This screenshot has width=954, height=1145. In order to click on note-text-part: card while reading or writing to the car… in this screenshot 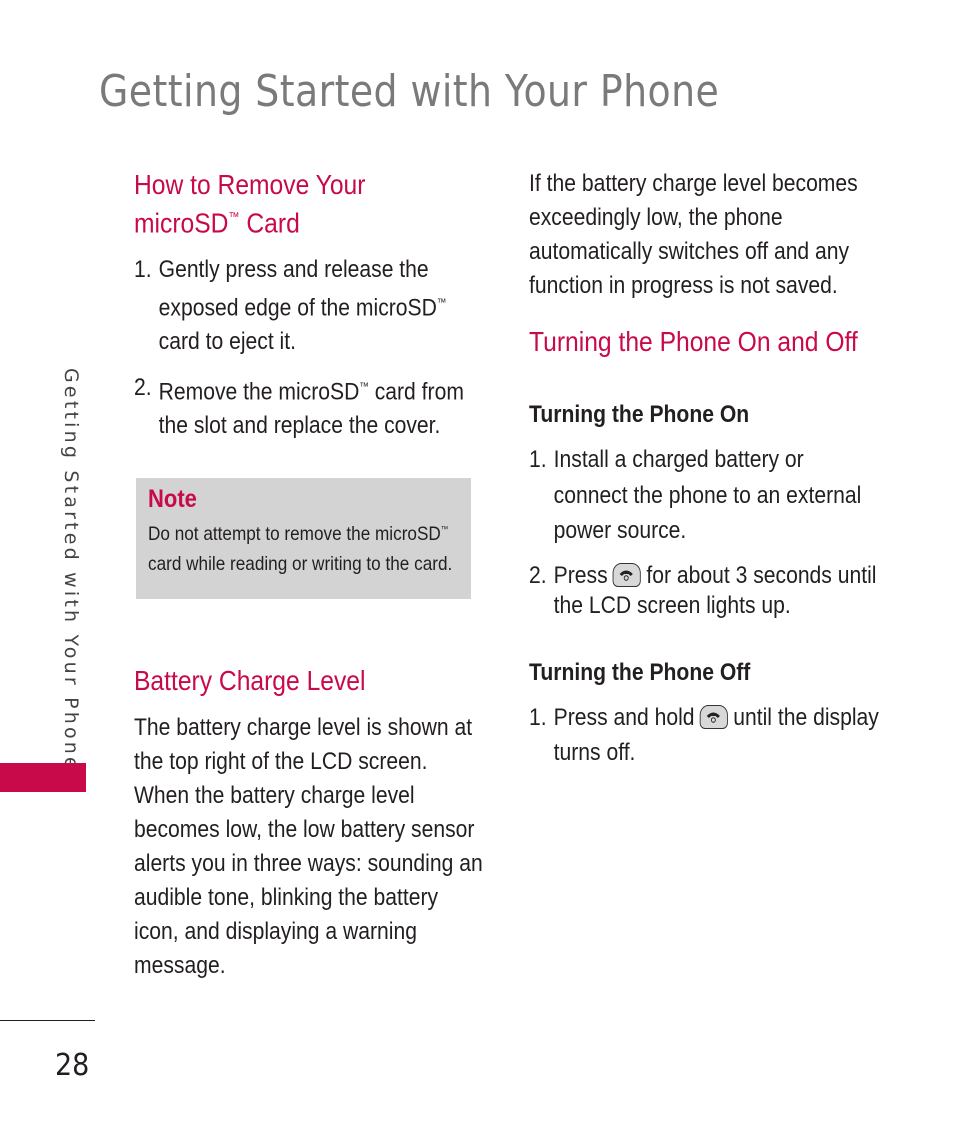, I will do `click(300, 563)`.